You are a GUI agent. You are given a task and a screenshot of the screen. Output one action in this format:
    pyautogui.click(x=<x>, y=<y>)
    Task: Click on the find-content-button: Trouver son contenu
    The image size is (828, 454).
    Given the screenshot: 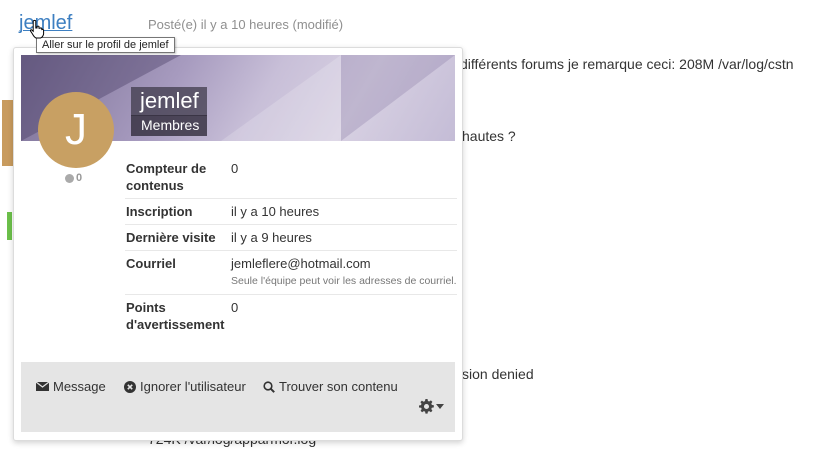 What is the action you would take?
    pyautogui.click(x=330, y=386)
    